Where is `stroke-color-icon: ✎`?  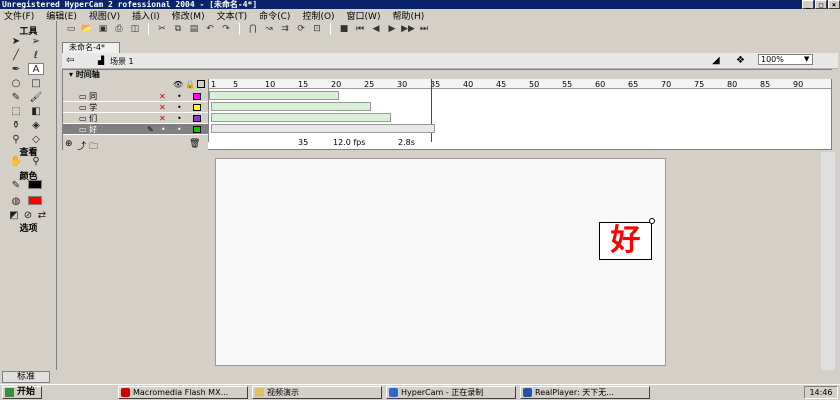 stroke-color-icon: ✎ is located at coordinates (16, 185).